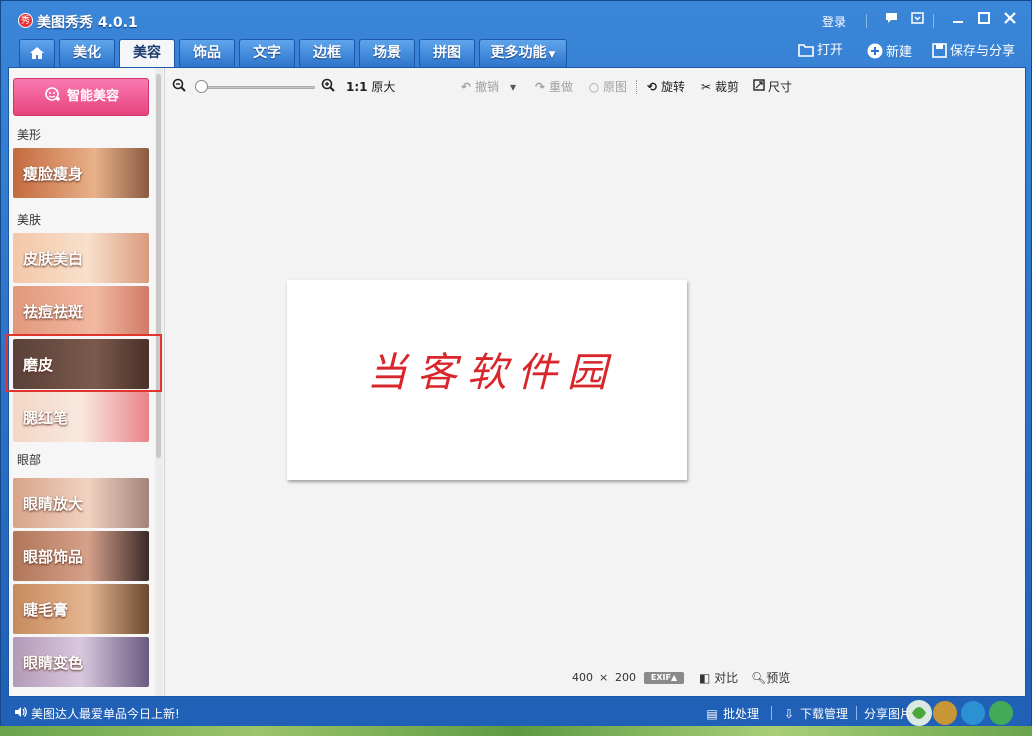 This screenshot has width=1032, height=736. I want to click on tool-eye-enlarge: 眼睛放大, so click(81, 503).